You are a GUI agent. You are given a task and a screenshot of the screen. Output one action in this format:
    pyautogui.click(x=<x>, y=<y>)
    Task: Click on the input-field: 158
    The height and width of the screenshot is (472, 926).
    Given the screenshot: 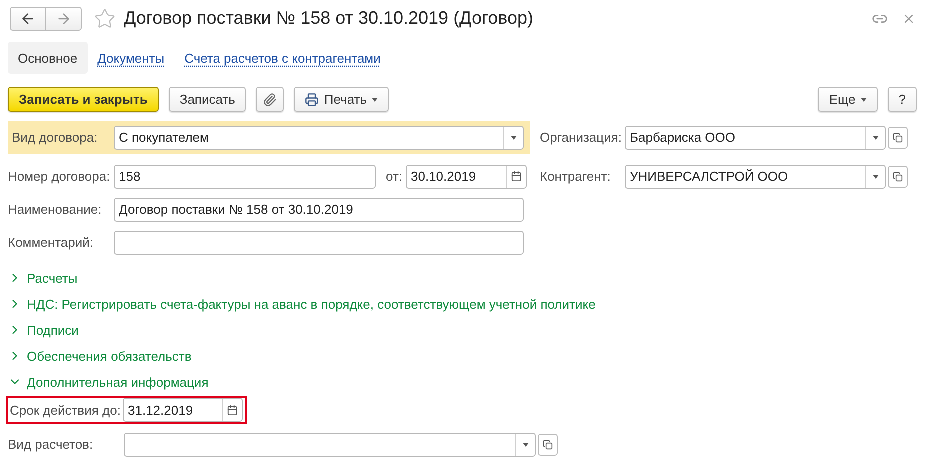 What is the action you would take?
    pyautogui.click(x=245, y=176)
    